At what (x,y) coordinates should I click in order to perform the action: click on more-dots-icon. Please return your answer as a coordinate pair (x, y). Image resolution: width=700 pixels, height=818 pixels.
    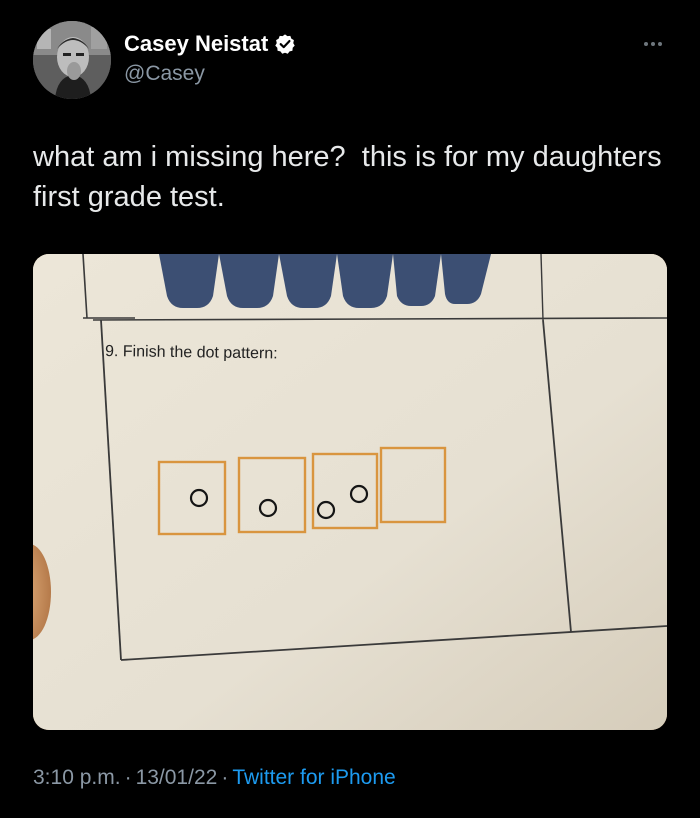
    Looking at the image, I should click on (653, 44).